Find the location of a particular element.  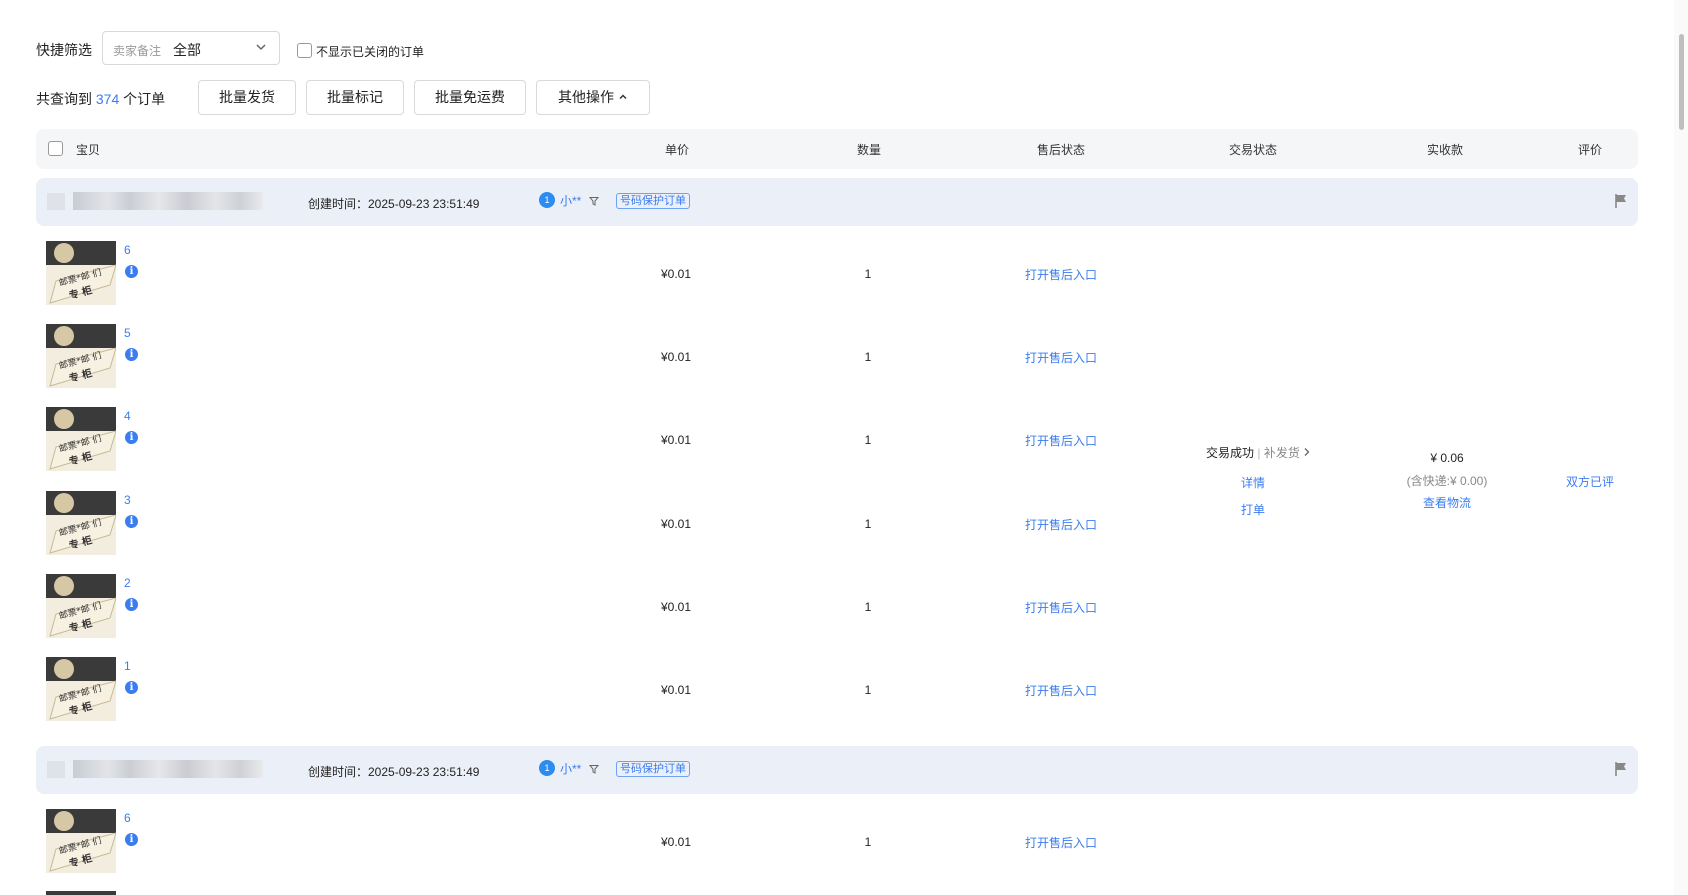

chevron-up-icon is located at coordinates (623, 97).